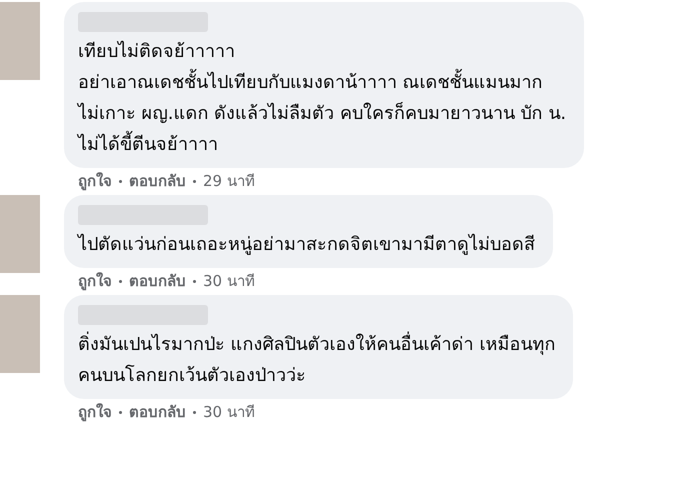 This screenshot has width=696, height=482. I want to click on comment-time: 29 นาที, so click(229, 181).